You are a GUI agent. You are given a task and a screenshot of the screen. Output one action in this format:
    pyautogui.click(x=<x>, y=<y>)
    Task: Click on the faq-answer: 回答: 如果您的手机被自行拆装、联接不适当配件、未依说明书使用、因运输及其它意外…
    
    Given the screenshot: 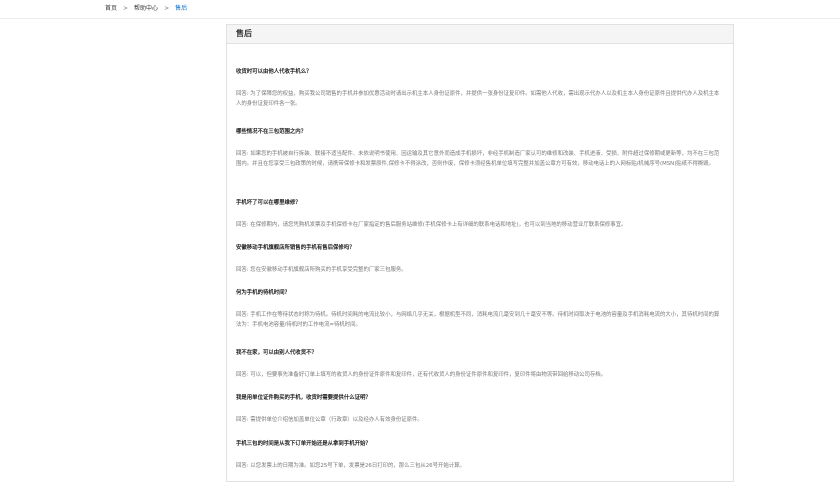 What is the action you would take?
    pyautogui.click(x=478, y=159)
    